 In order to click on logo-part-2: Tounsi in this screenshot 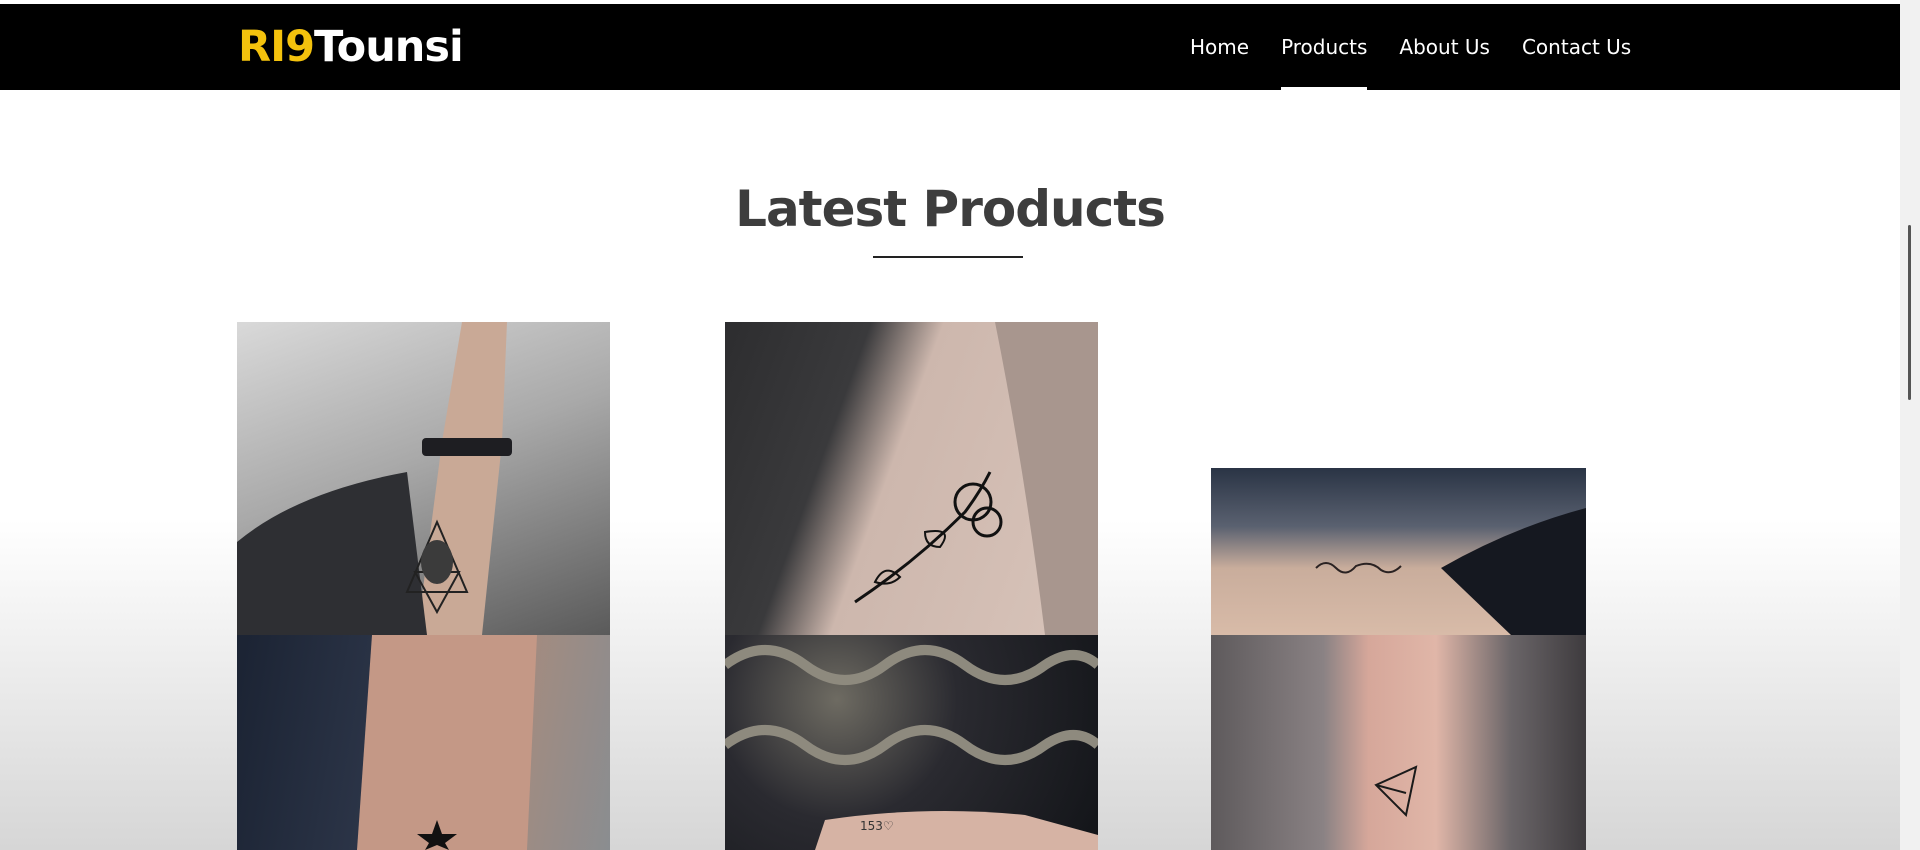, I will do `click(389, 47)`.